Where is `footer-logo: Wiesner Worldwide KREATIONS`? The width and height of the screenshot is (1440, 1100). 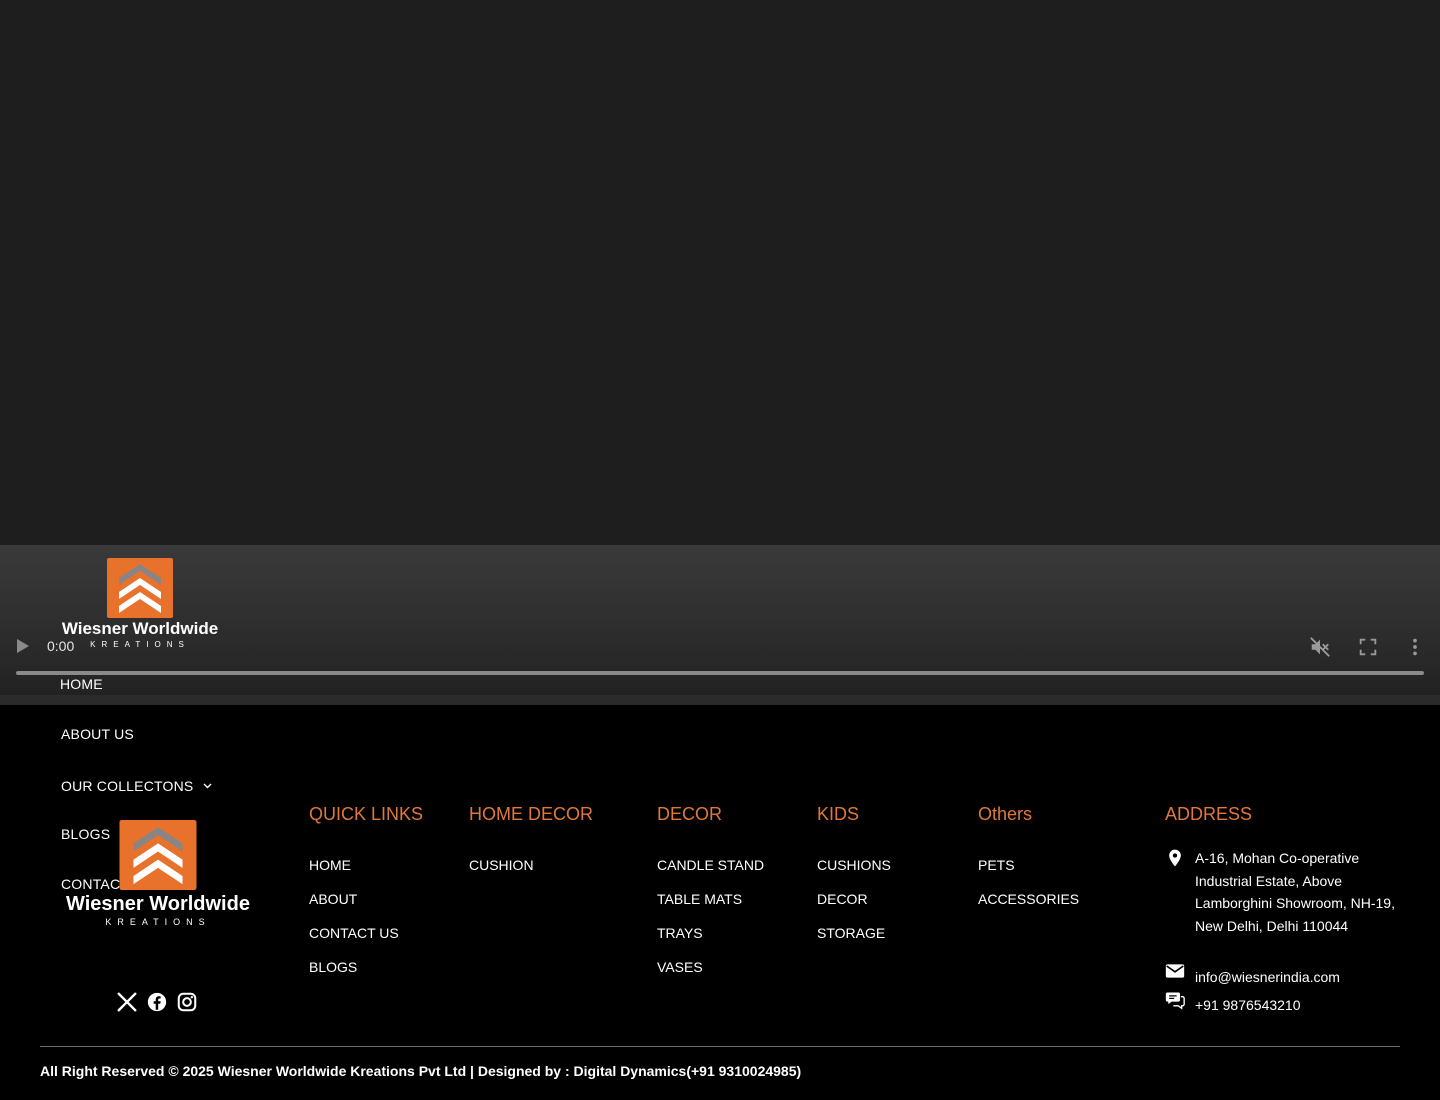 footer-logo: Wiesner Worldwide KREATIONS is located at coordinates (158, 873).